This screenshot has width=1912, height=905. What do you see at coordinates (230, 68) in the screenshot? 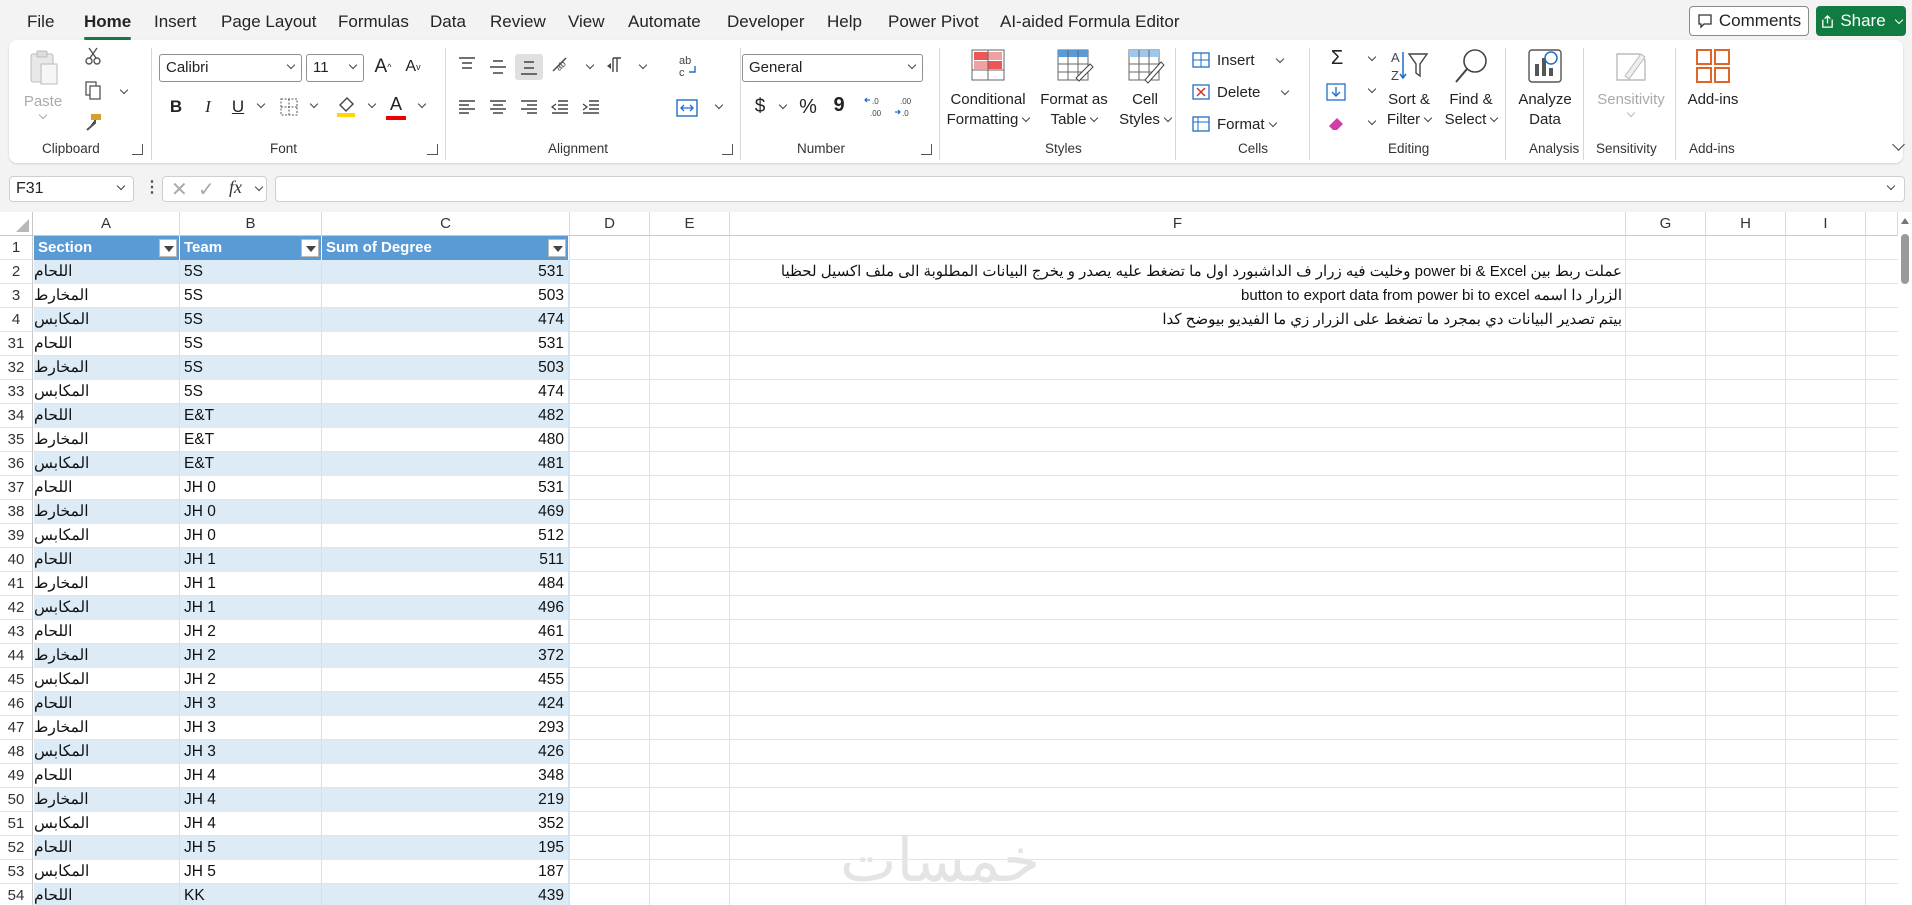
I see `font-name-select: Calibri` at bounding box center [230, 68].